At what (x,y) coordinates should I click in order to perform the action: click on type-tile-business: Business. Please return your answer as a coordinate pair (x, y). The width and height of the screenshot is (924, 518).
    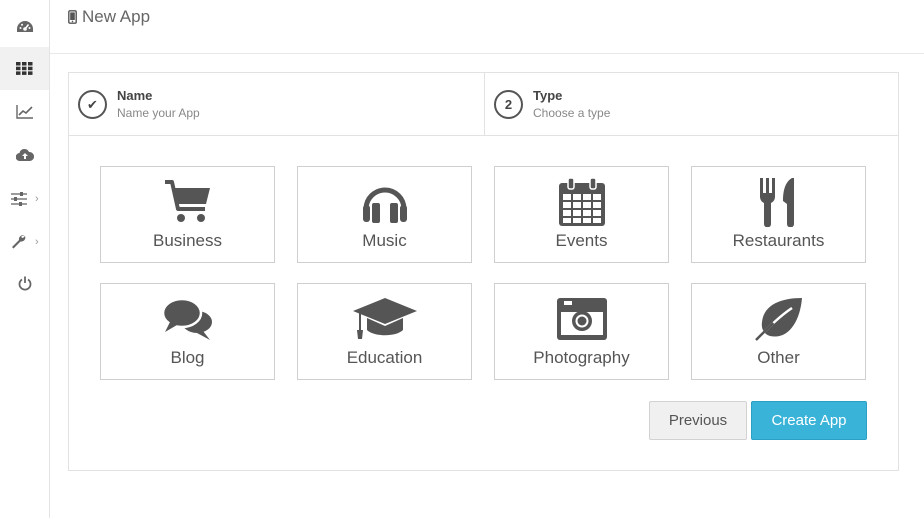
    Looking at the image, I should click on (187, 214).